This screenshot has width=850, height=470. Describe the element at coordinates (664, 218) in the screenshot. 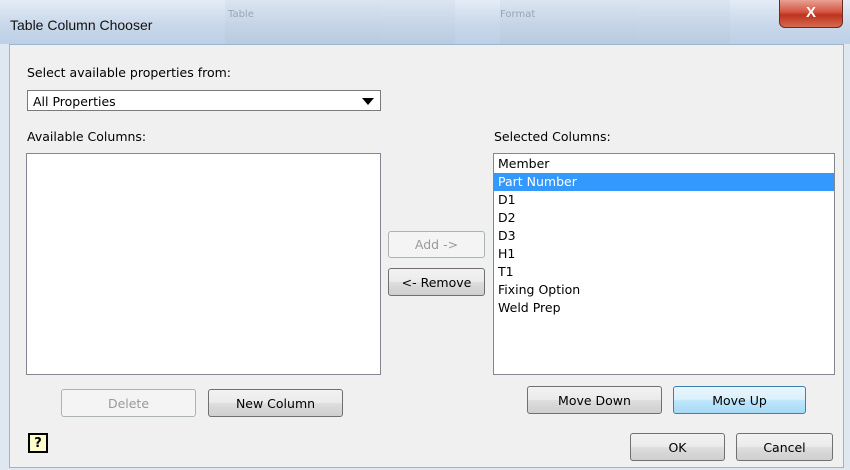

I see `list-item: D2` at that location.